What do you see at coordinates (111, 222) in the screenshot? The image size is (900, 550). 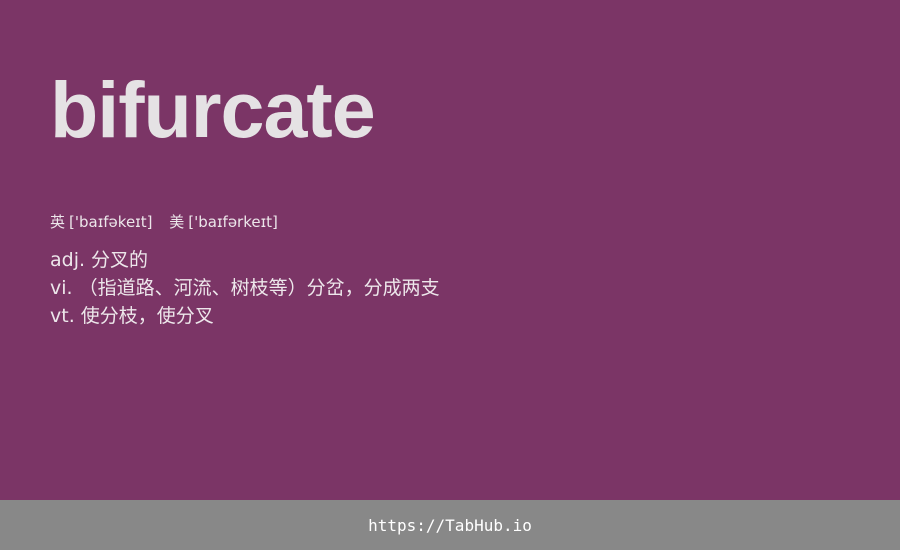 I see `phonetic-uk-text: ['baɪfəkeɪt]` at bounding box center [111, 222].